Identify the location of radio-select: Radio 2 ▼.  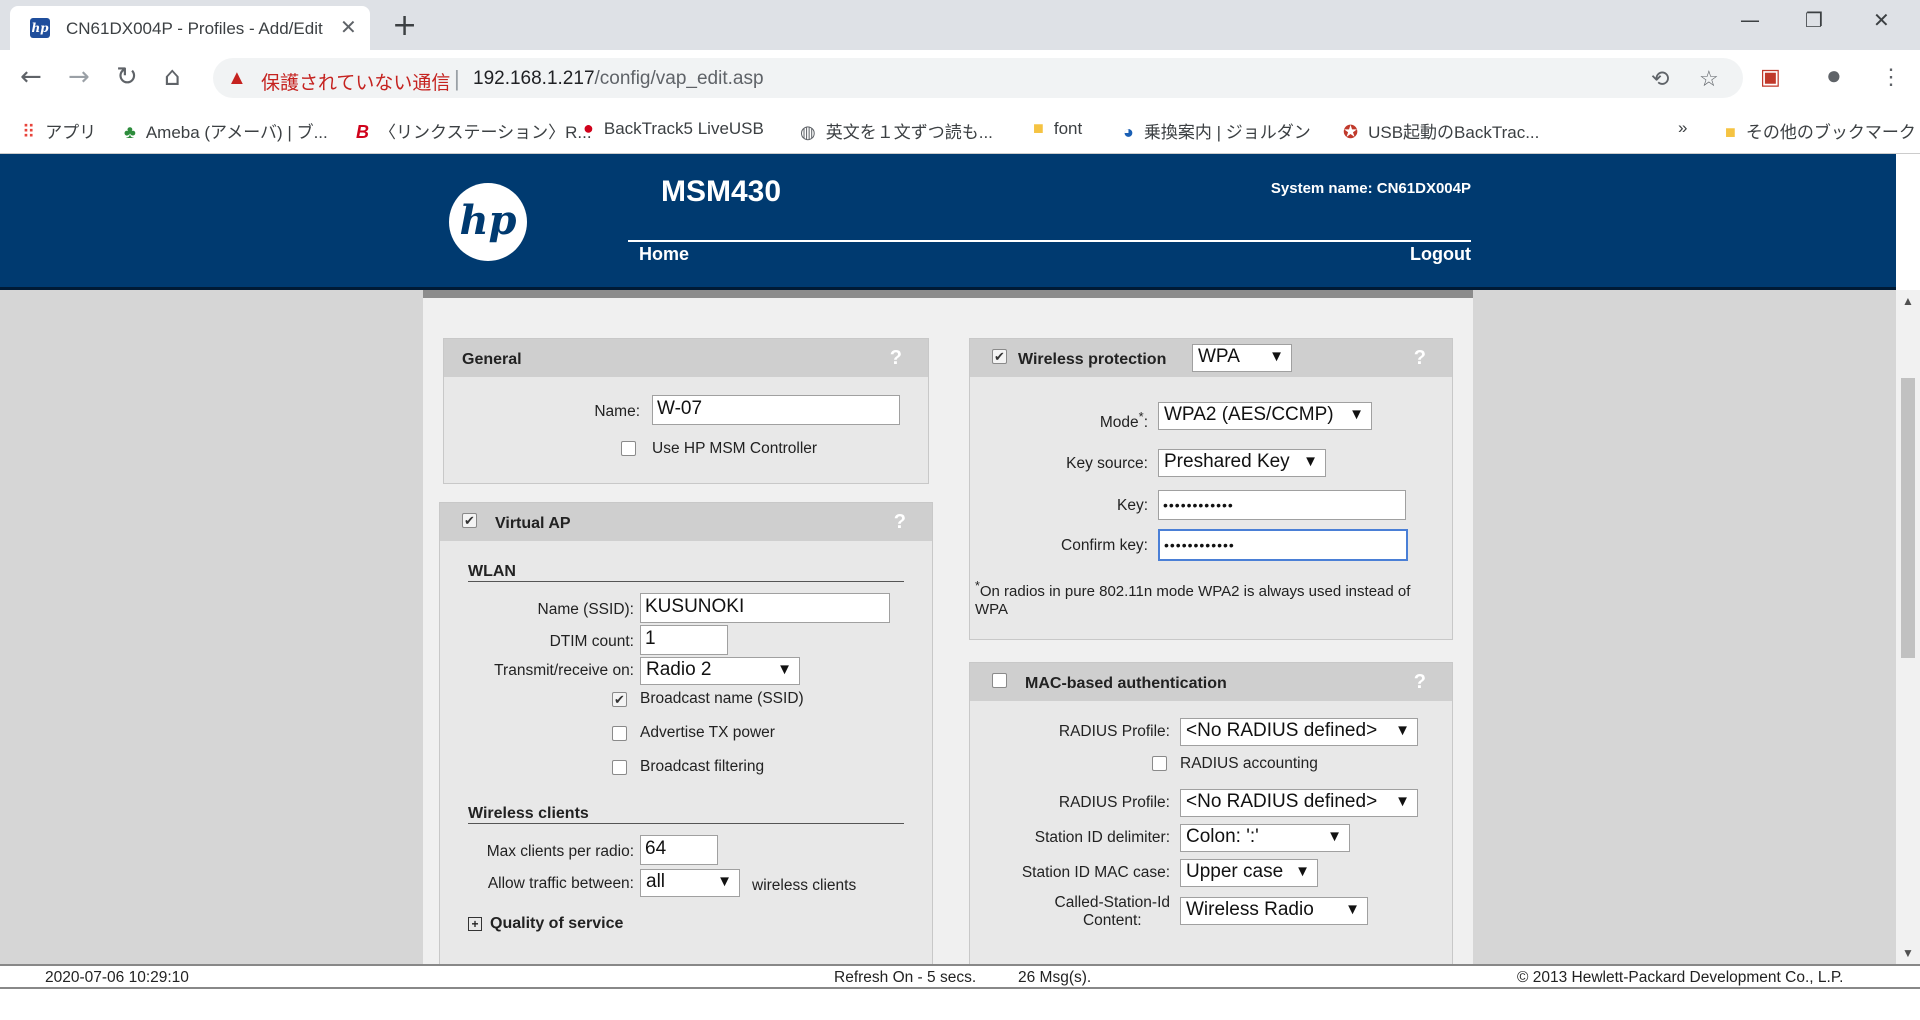
(720, 671).